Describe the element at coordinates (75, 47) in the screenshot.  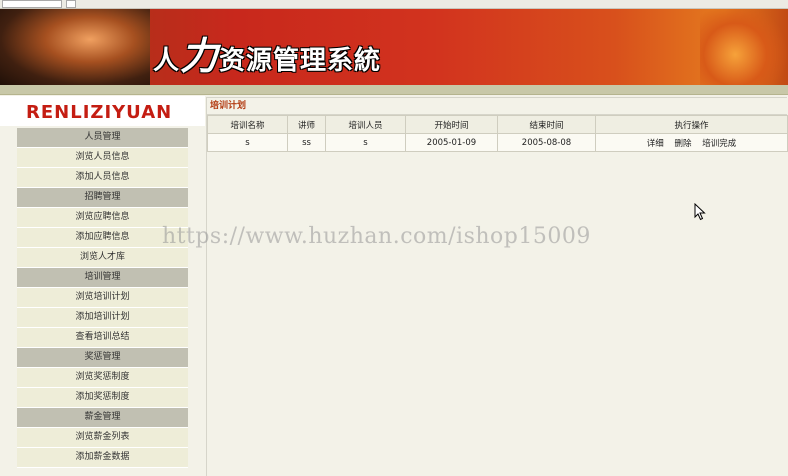
I see `banner-photo` at that location.